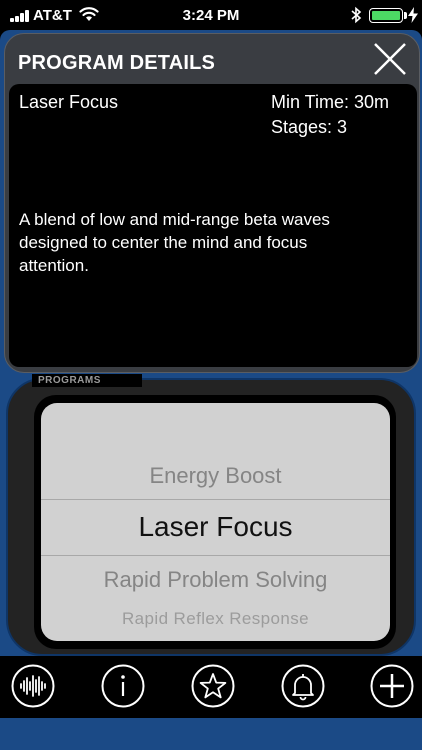  What do you see at coordinates (330, 102) in the screenshot?
I see `min-time: Min Time: 30m` at bounding box center [330, 102].